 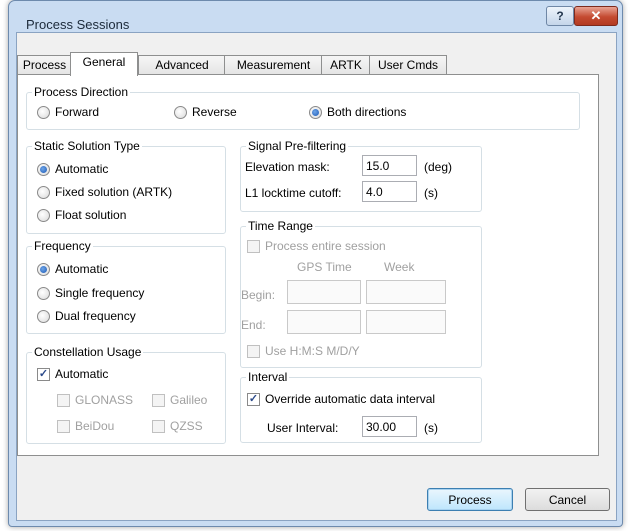 I want to click on radio-float-solution-label: Float solution, so click(x=91, y=215).